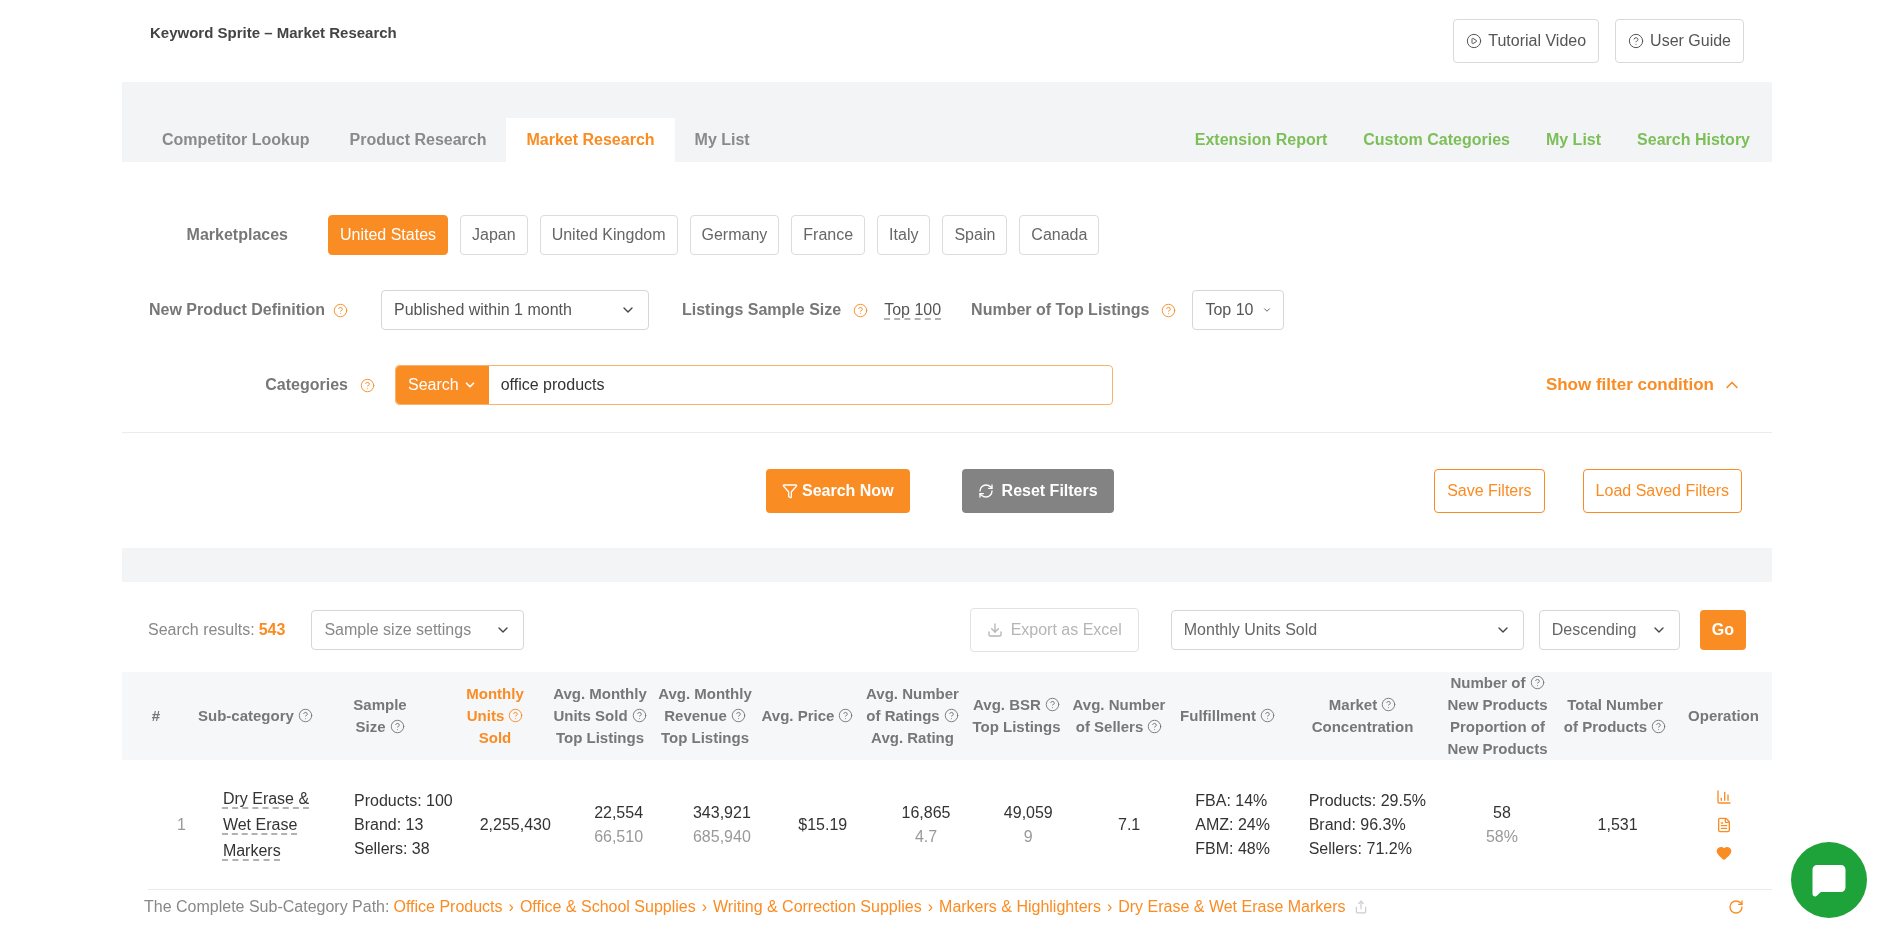 The image size is (1896, 936). What do you see at coordinates (705, 694) in the screenshot?
I see `column-header: Avg. Monthly` at bounding box center [705, 694].